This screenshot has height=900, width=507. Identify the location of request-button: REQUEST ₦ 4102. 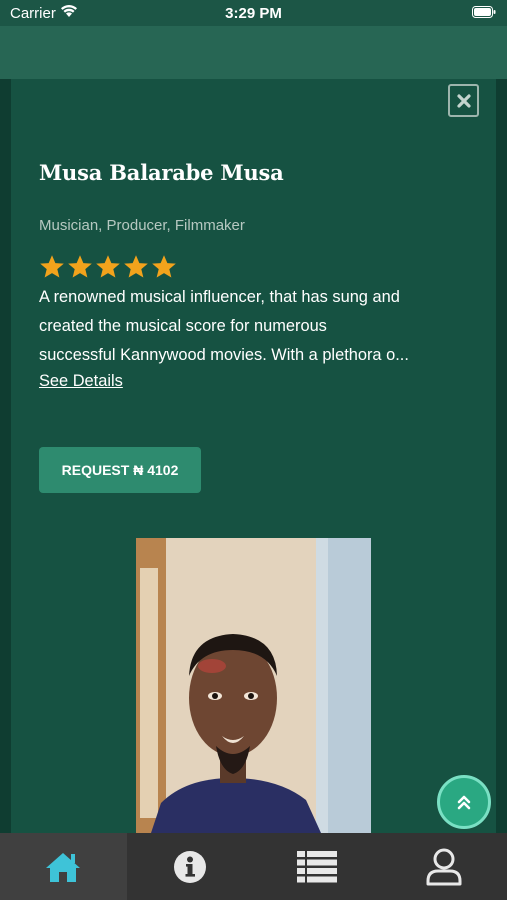
(120, 470).